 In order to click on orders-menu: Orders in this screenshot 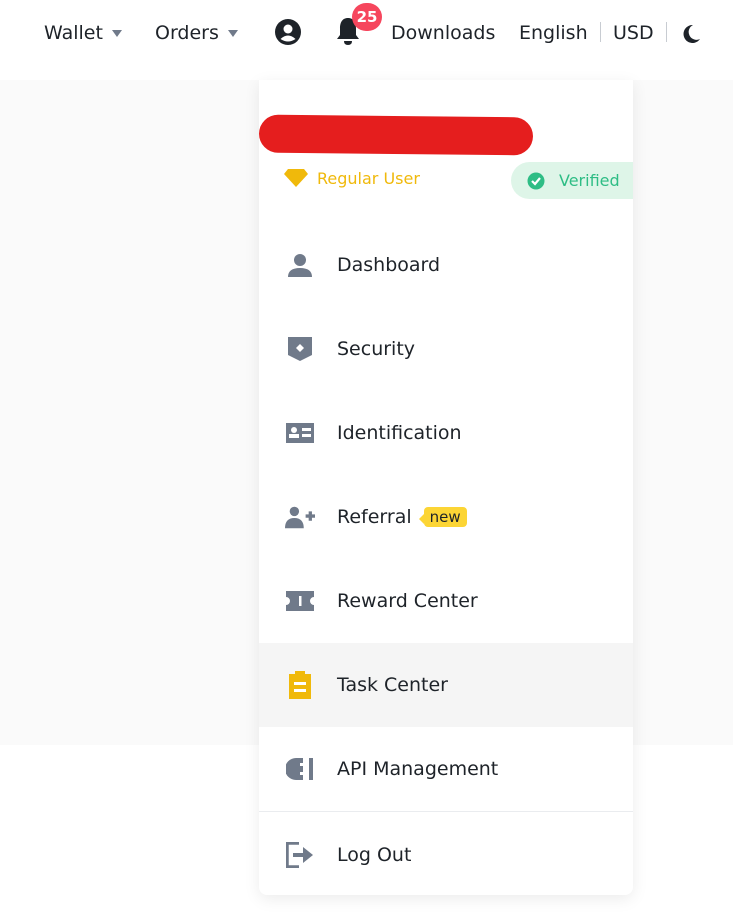, I will do `click(196, 33)`.